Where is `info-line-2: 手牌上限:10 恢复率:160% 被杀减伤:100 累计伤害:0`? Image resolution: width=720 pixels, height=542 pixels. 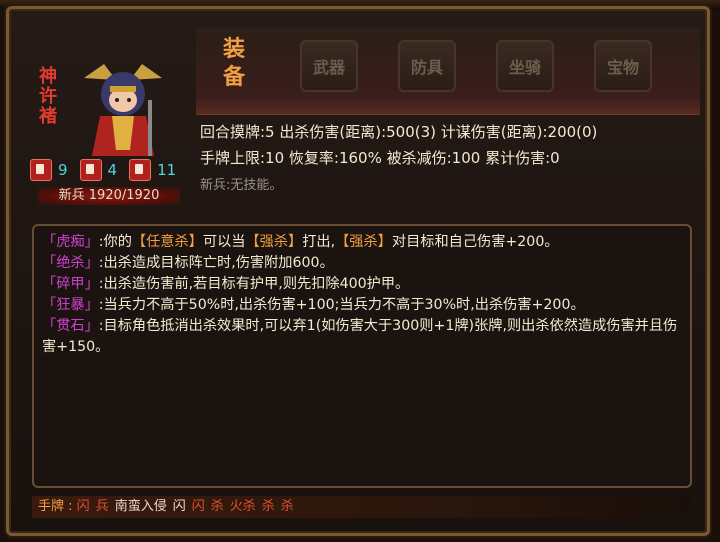
info-line-2: 手牌上限:10 恢复率:160% 被杀减伤:100 累计伤害:0 is located at coordinates (380, 158).